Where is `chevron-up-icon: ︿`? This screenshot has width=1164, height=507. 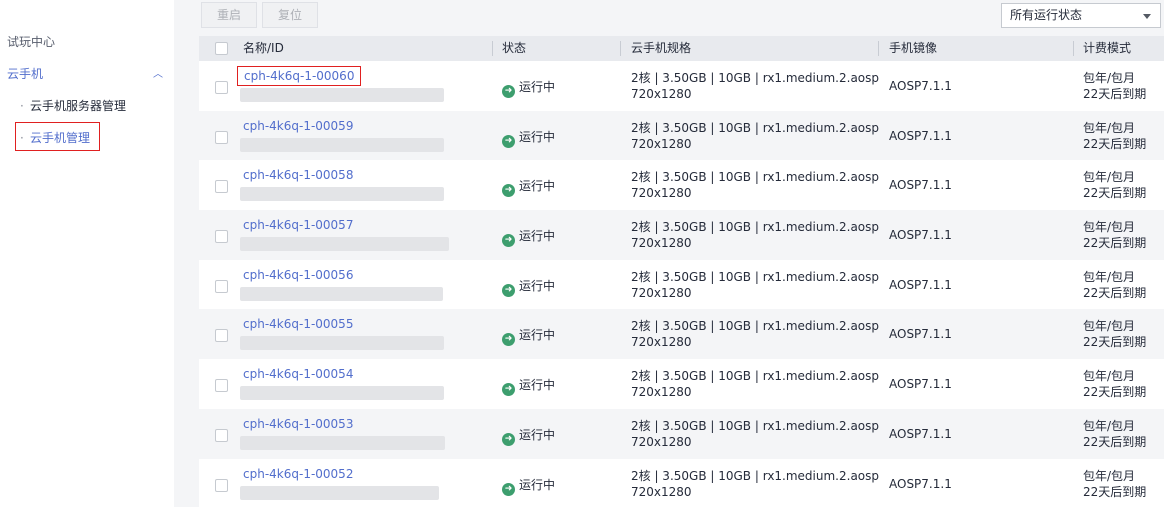 chevron-up-icon: ︿ is located at coordinates (158, 72).